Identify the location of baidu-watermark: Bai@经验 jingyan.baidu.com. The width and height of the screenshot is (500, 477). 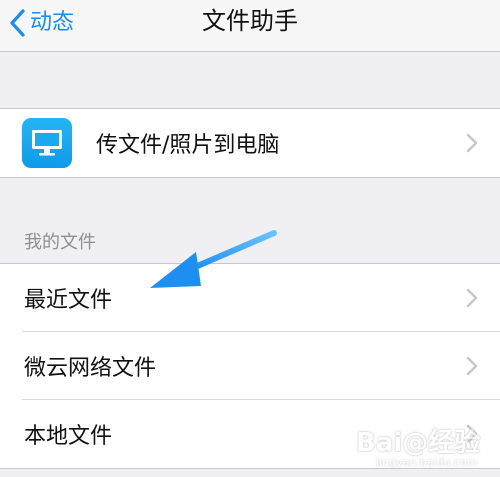
(426, 447).